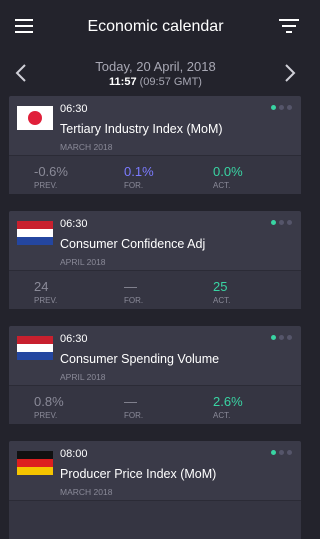 The height and width of the screenshot is (539, 320). What do you see at coordinates (35, 463) in the screenshot?
I see `germany-flag-icon` at bounding box center [35, 463].